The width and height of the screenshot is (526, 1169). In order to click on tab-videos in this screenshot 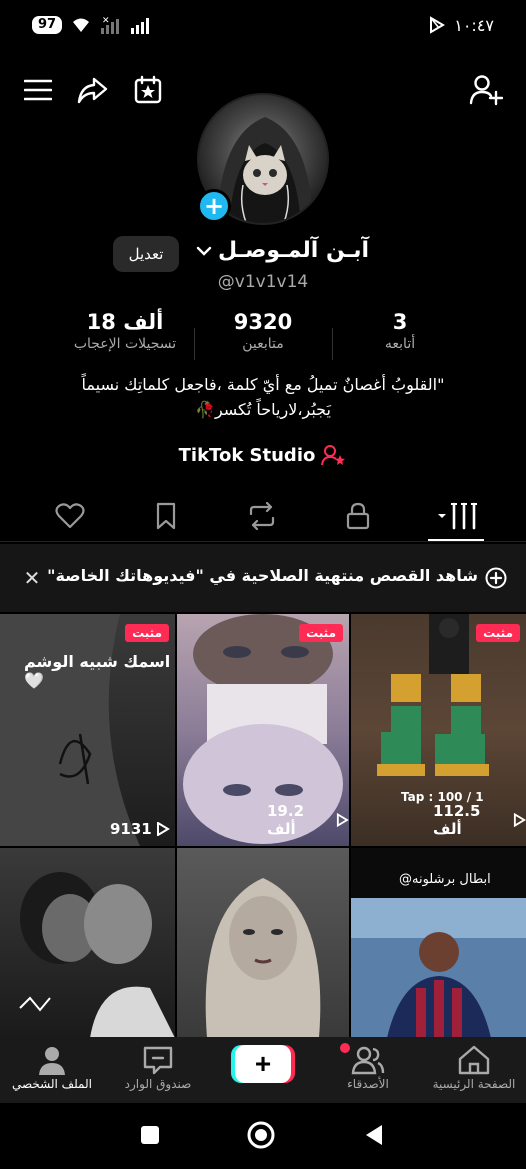, I will do `click(456, 516)`.